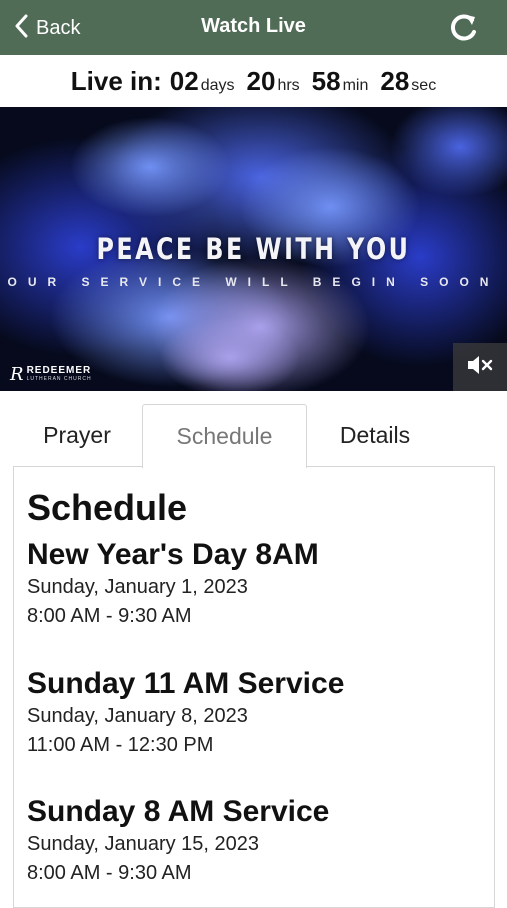 The height and width of the screenshot is (908, 507). Describe the element at coordinates (395, 81) in the screenshot. I see `countdown-seconds: 28` at that location.